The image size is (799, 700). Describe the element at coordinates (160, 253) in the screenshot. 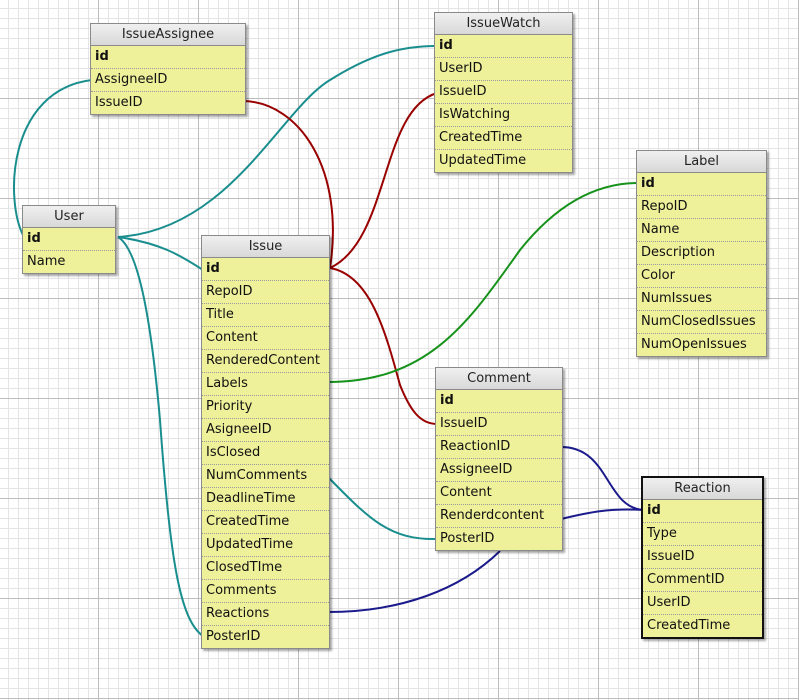

I see `link-user-issue` at that location.